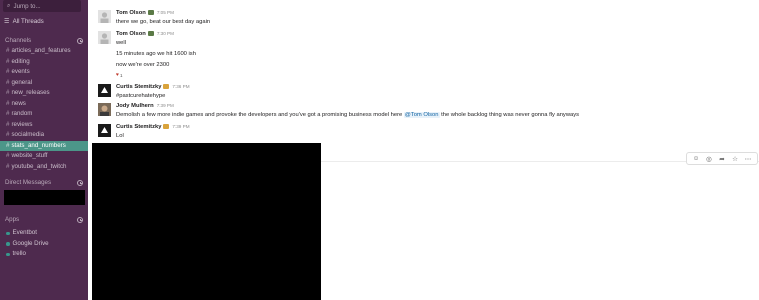 This screenshot has height=300, width=759. I want to click on channel-label: website_stuff, so click(29, 155).